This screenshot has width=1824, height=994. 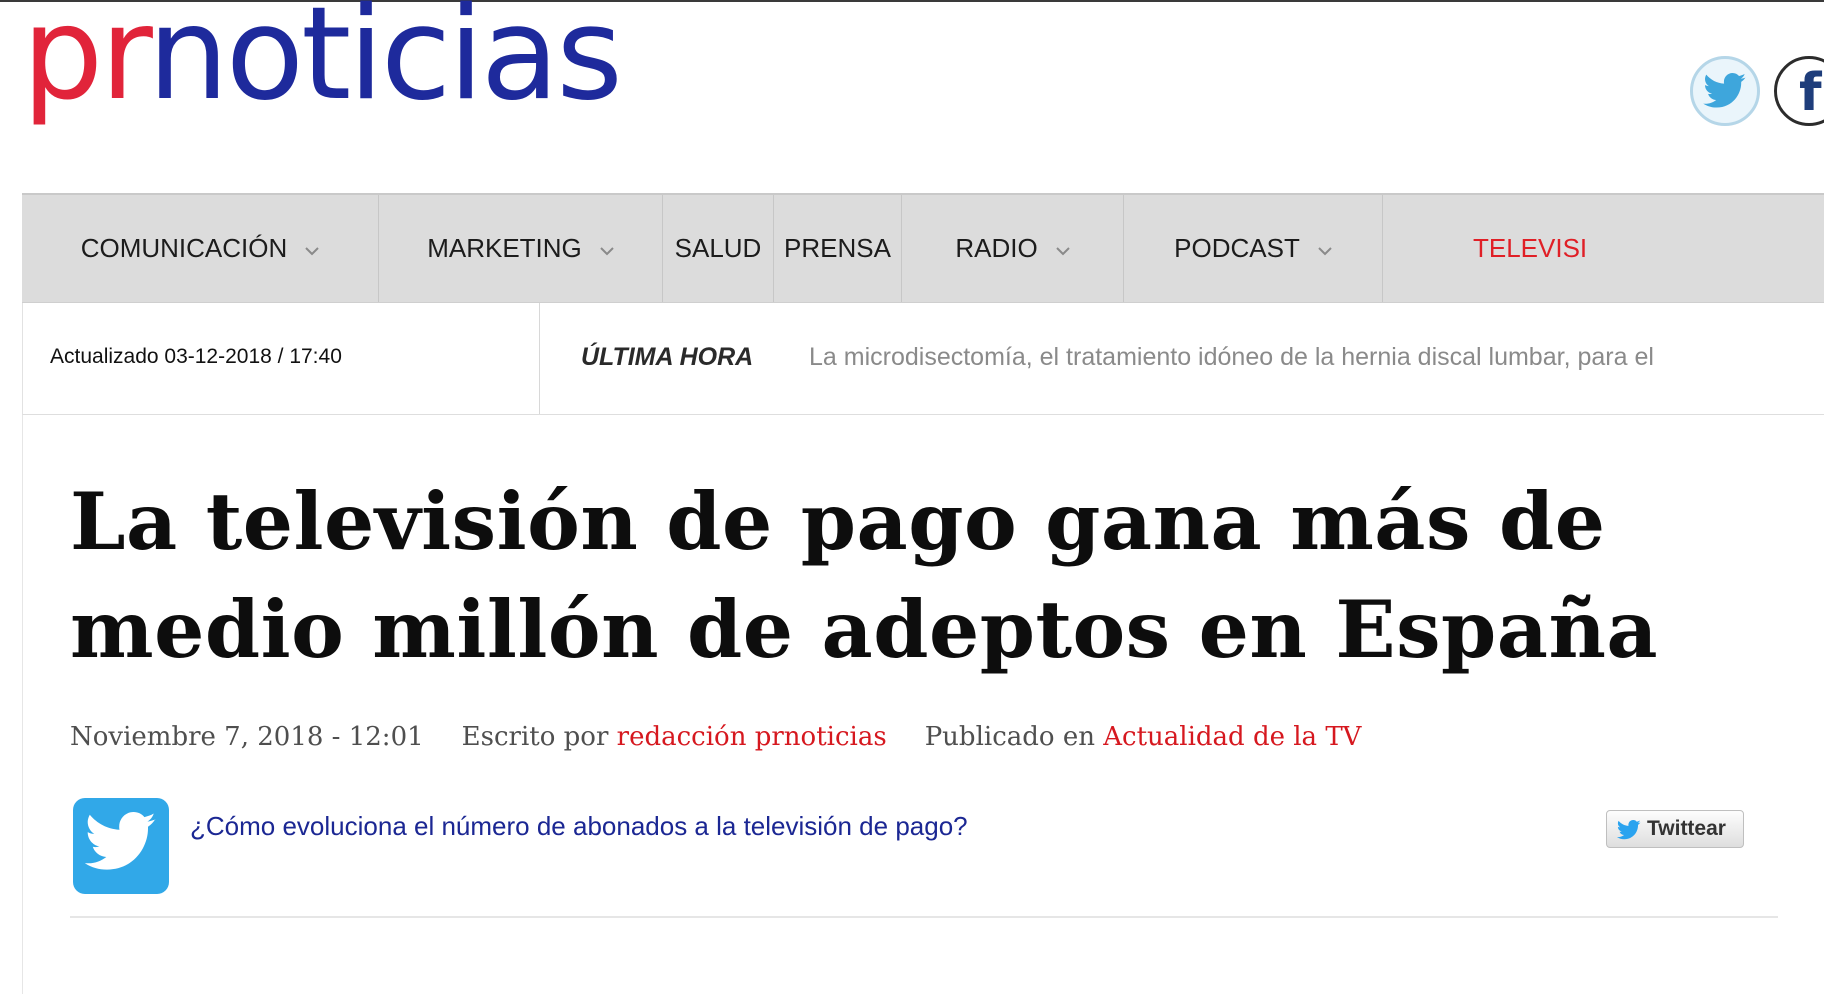 I want to click on nav-item-salud: SALUD, so click(x=718, y=248).